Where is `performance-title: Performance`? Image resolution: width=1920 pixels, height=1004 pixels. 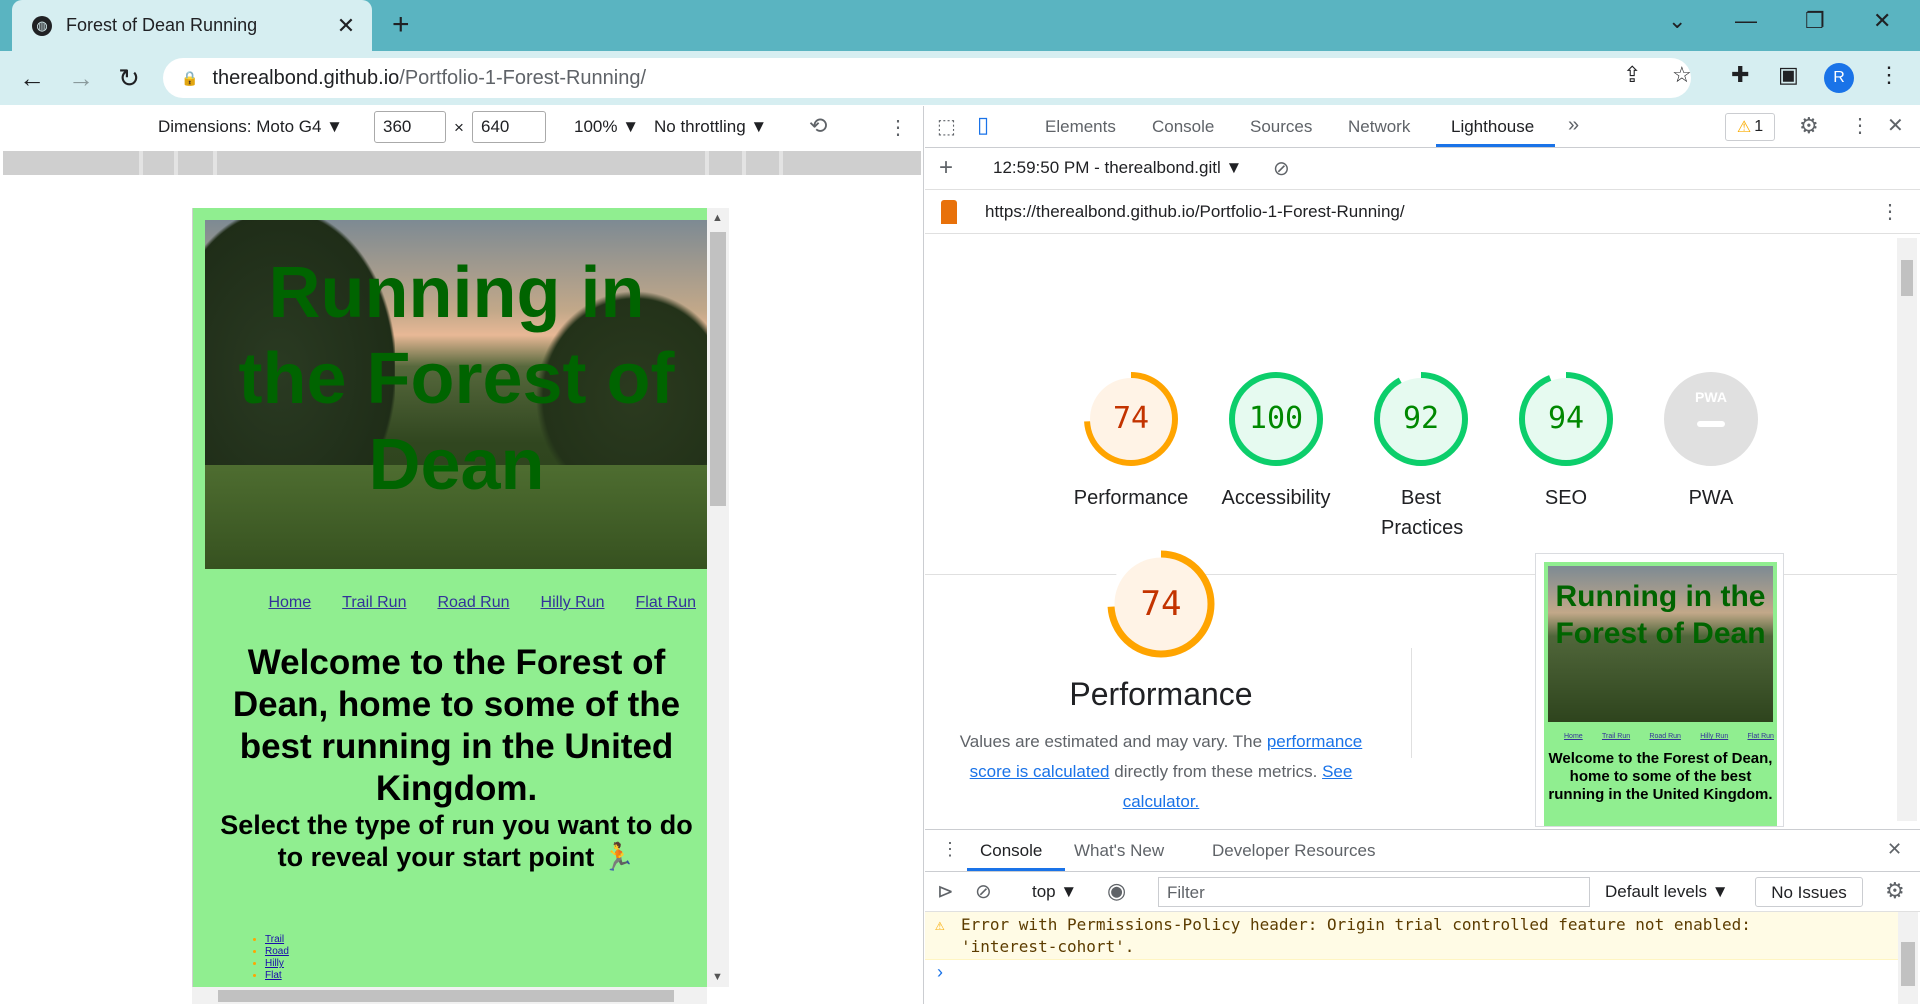
performance-title: Performance is located at coordinates (1161, 694).